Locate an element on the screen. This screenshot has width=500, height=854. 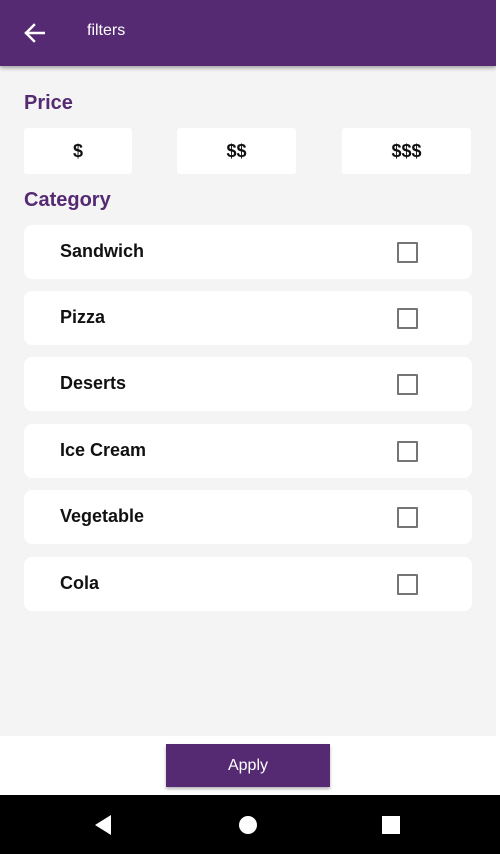
nav-back-button is located at coordinates (103, 825).